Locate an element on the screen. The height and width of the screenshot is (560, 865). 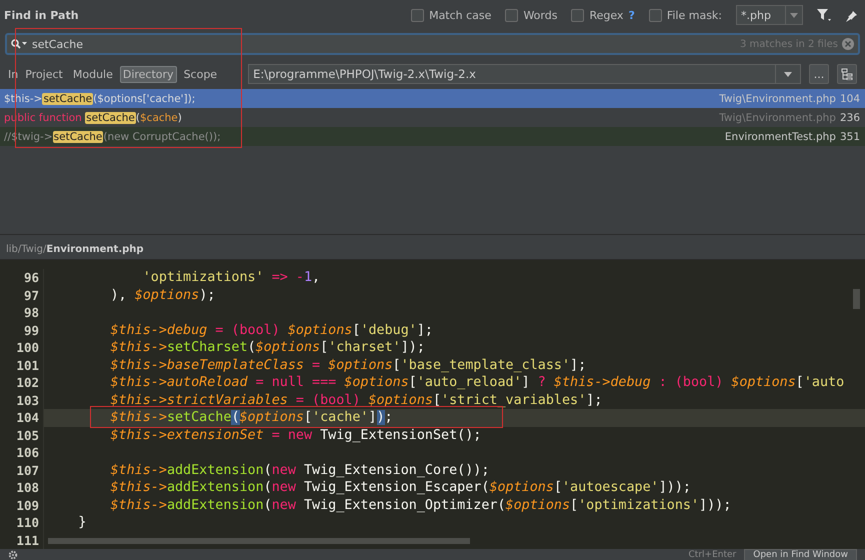
scope-tab: Directory is located at coordinates (148, 74).